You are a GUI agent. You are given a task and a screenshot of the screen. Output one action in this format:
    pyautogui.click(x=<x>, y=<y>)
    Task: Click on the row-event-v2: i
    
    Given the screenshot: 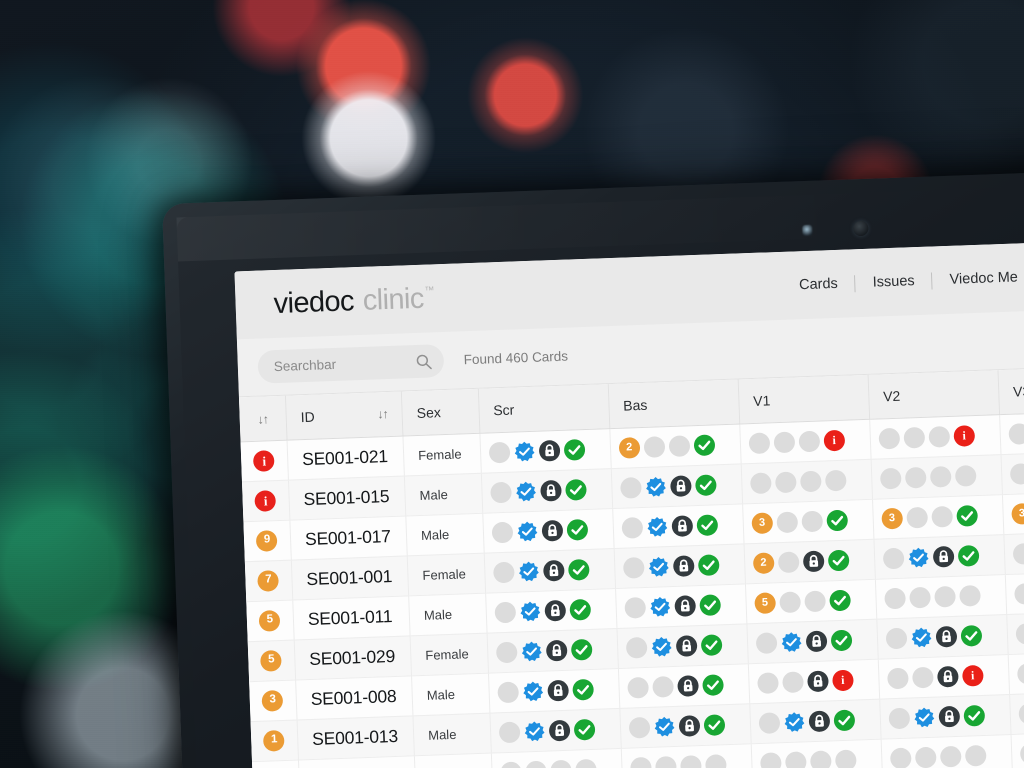 What is the action you would take?
    pyautogui.click(x=935, y=436)
    